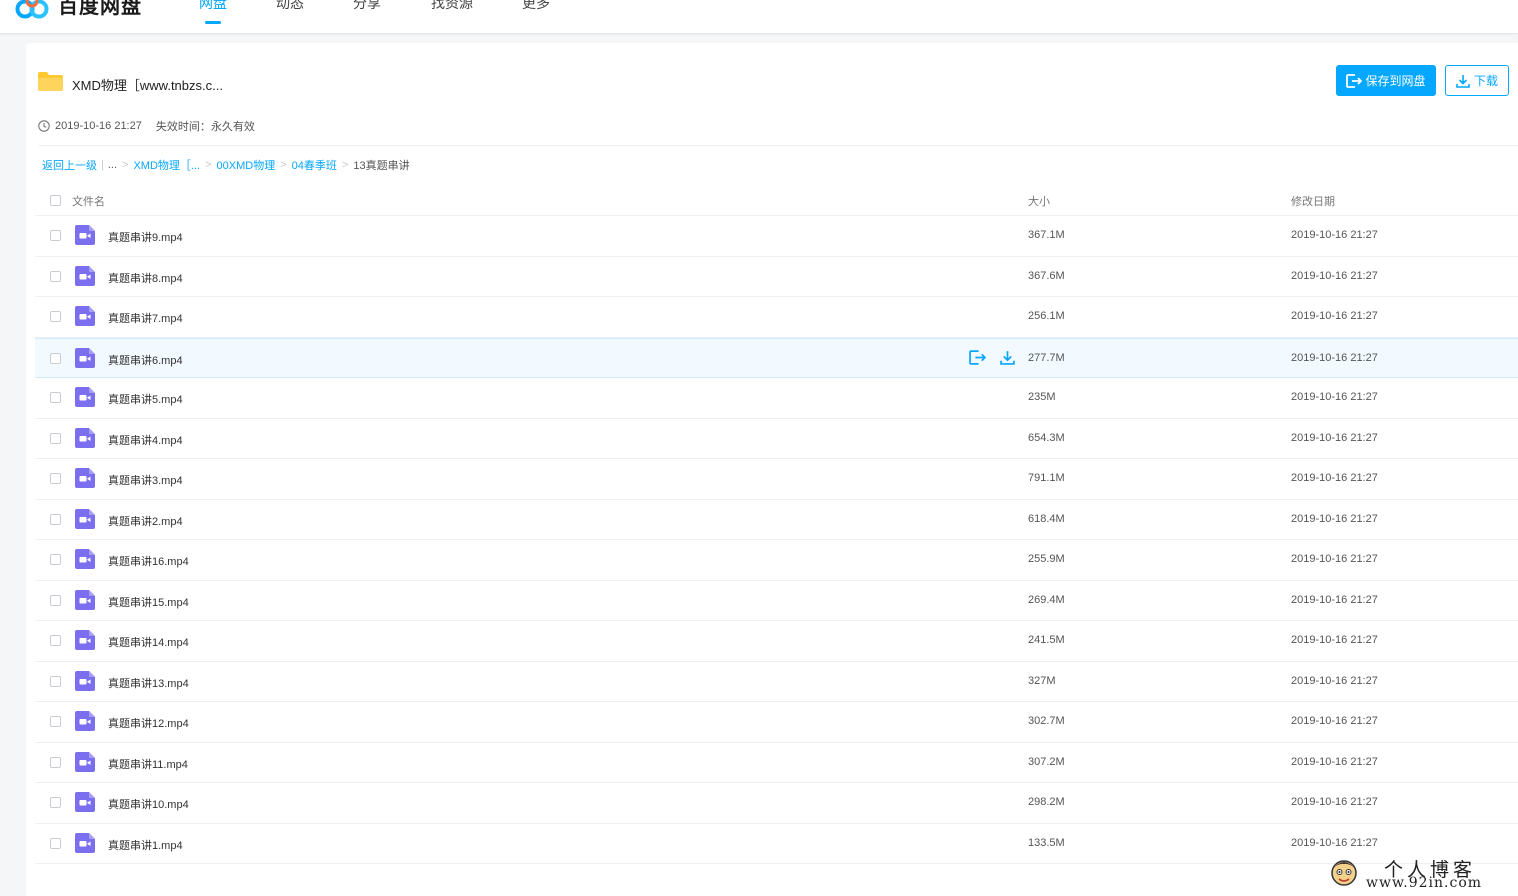 This screenshot has height=896, width=1518. Describe the element at coordinates (776, 601) in the screenshot. I see `table-row: 真题串讲15.mp4 269.4M 2019-10-16 21:27` at that location.